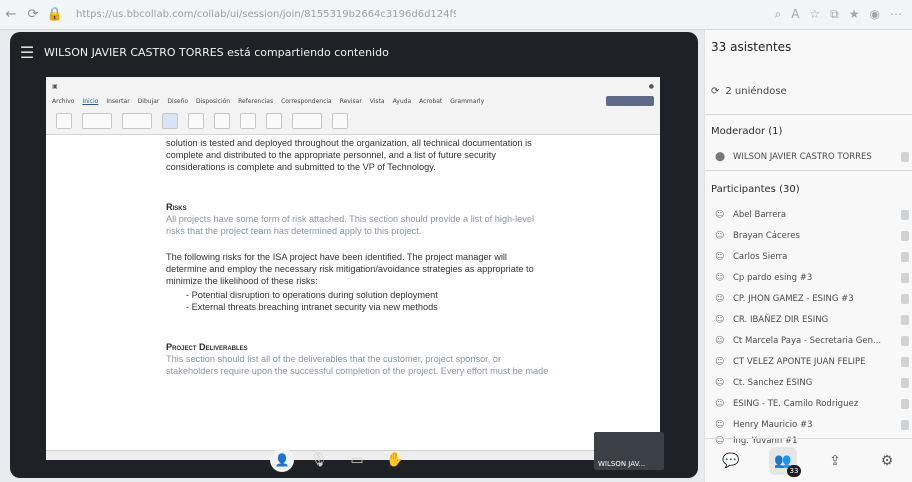 This screenshot has width=912, height=482. I want to click on autosave-icon: ▣, so click(55, 86).